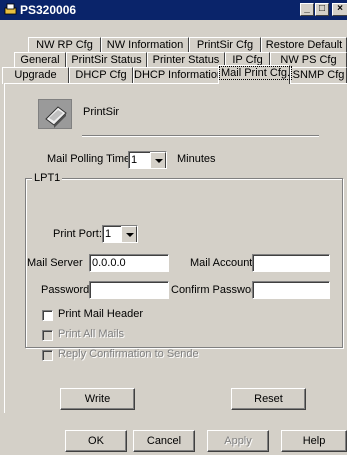 This screenshot has height=455, width=347. What do you see at coordinates (128, 354) in the screenshot?
I see `reply-confirmation-label: Reply Confirmation to Sende` at bounding box center [128, 354].